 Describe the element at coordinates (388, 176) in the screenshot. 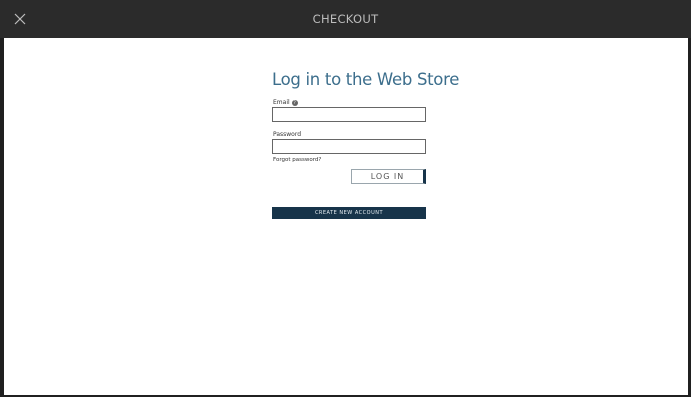

I see `login-button: LOG IN` at that location.